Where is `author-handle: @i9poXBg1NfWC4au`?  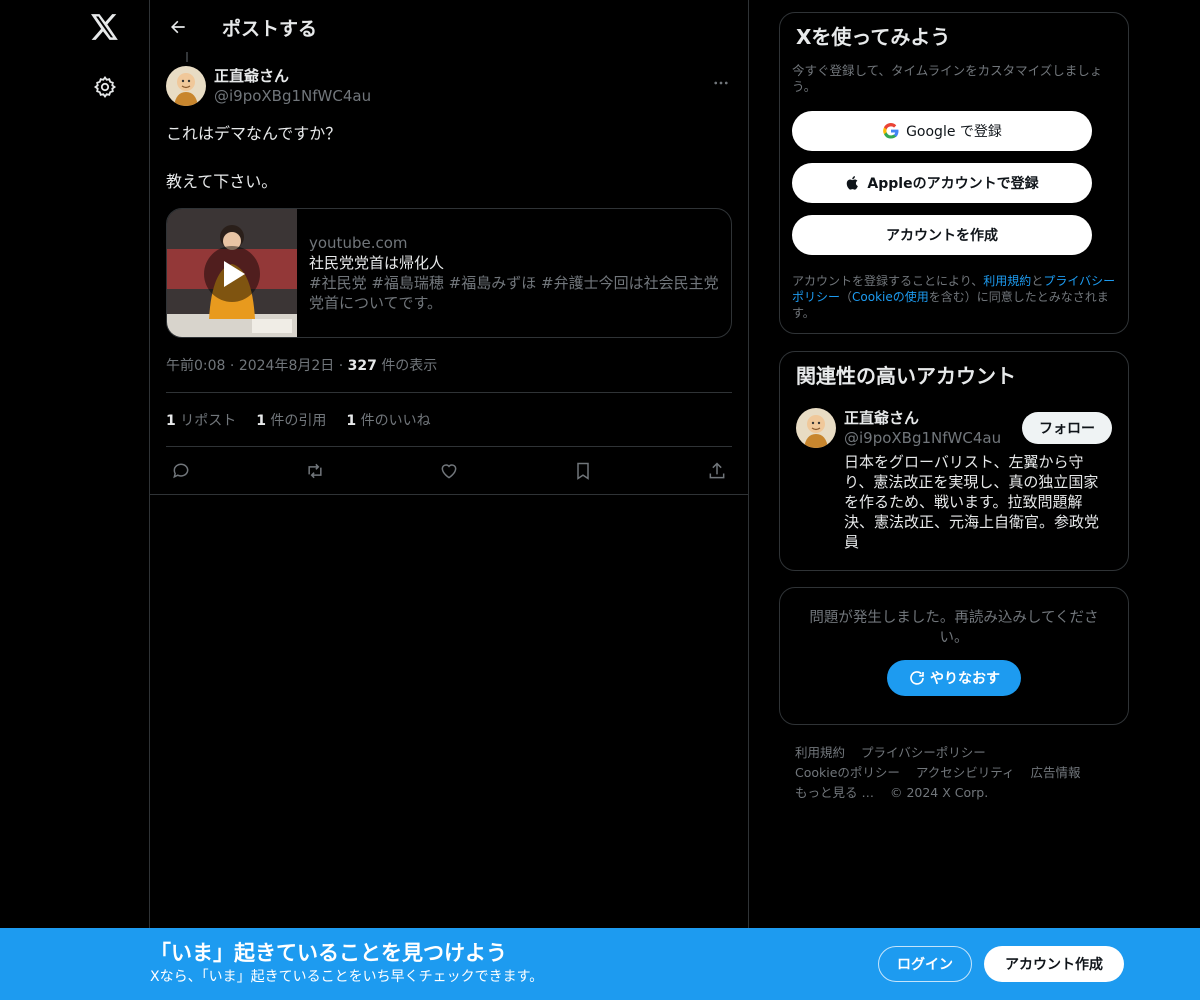 author-handle: @i9poXBg1NfWC4au is located at coordinates (292, 96).